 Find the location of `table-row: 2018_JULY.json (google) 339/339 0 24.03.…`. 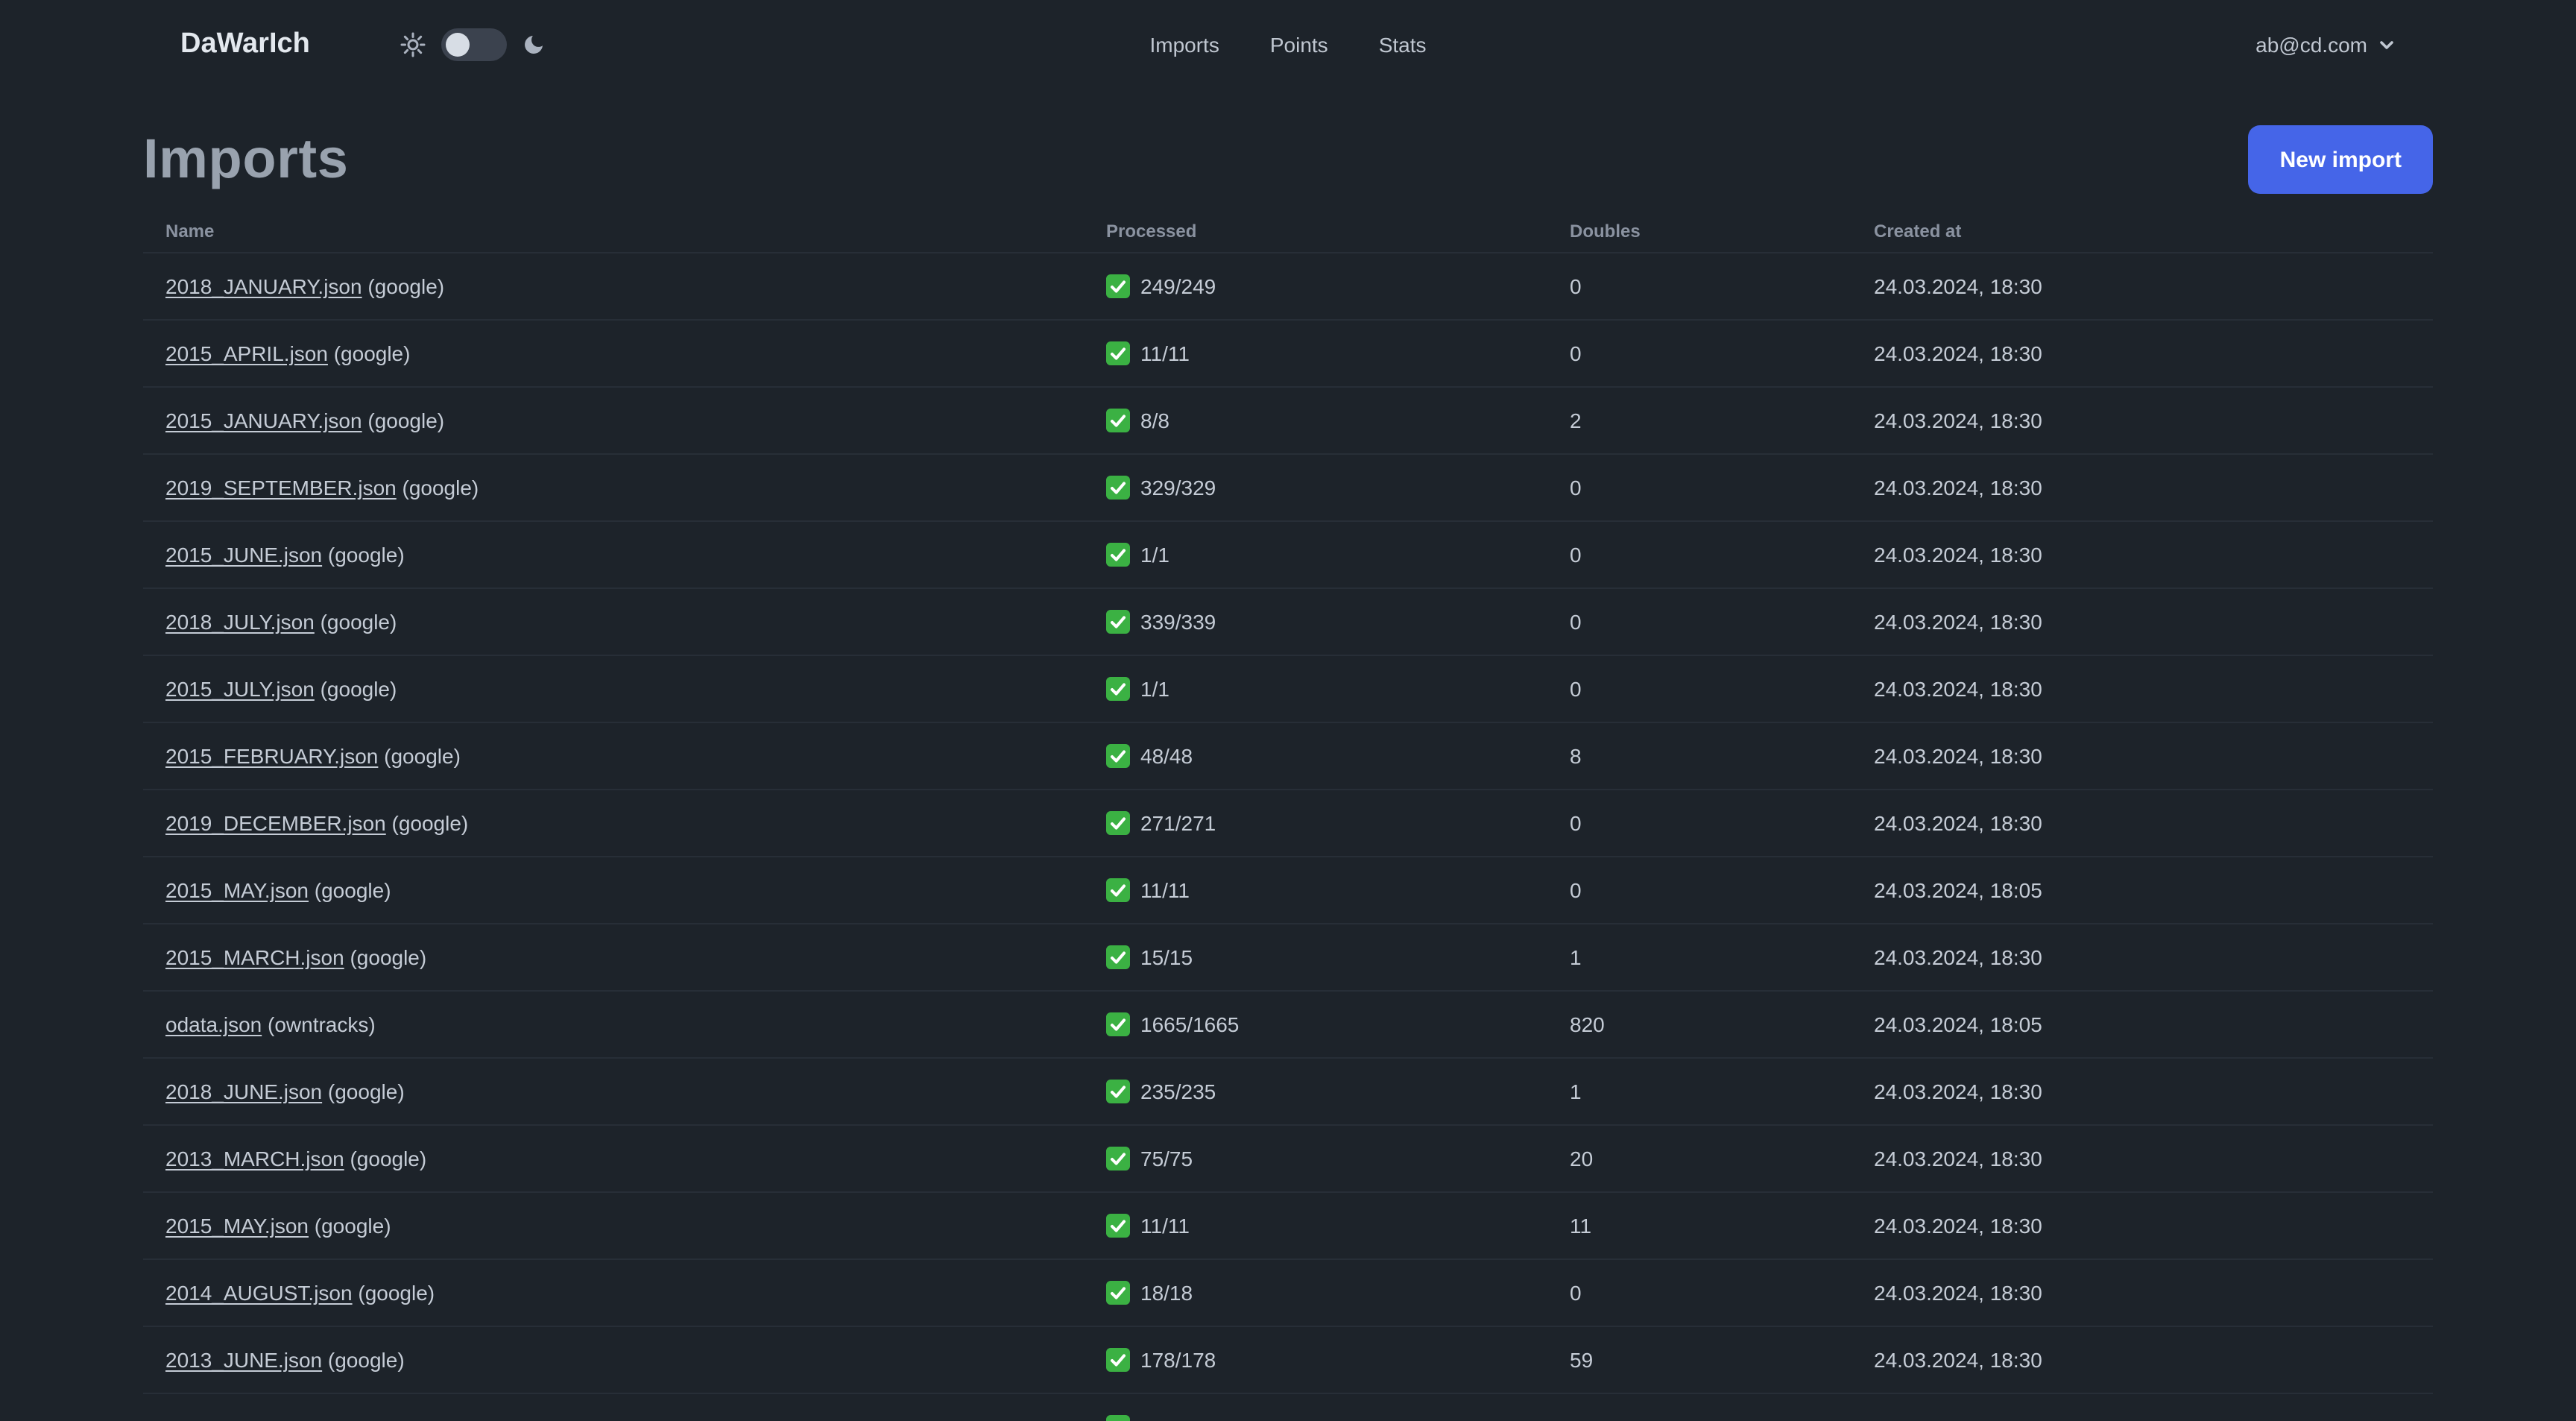

table-row: 2018_JULY.json (google) 339/339 0 24.03.… is located at coordinates (1288, 622).